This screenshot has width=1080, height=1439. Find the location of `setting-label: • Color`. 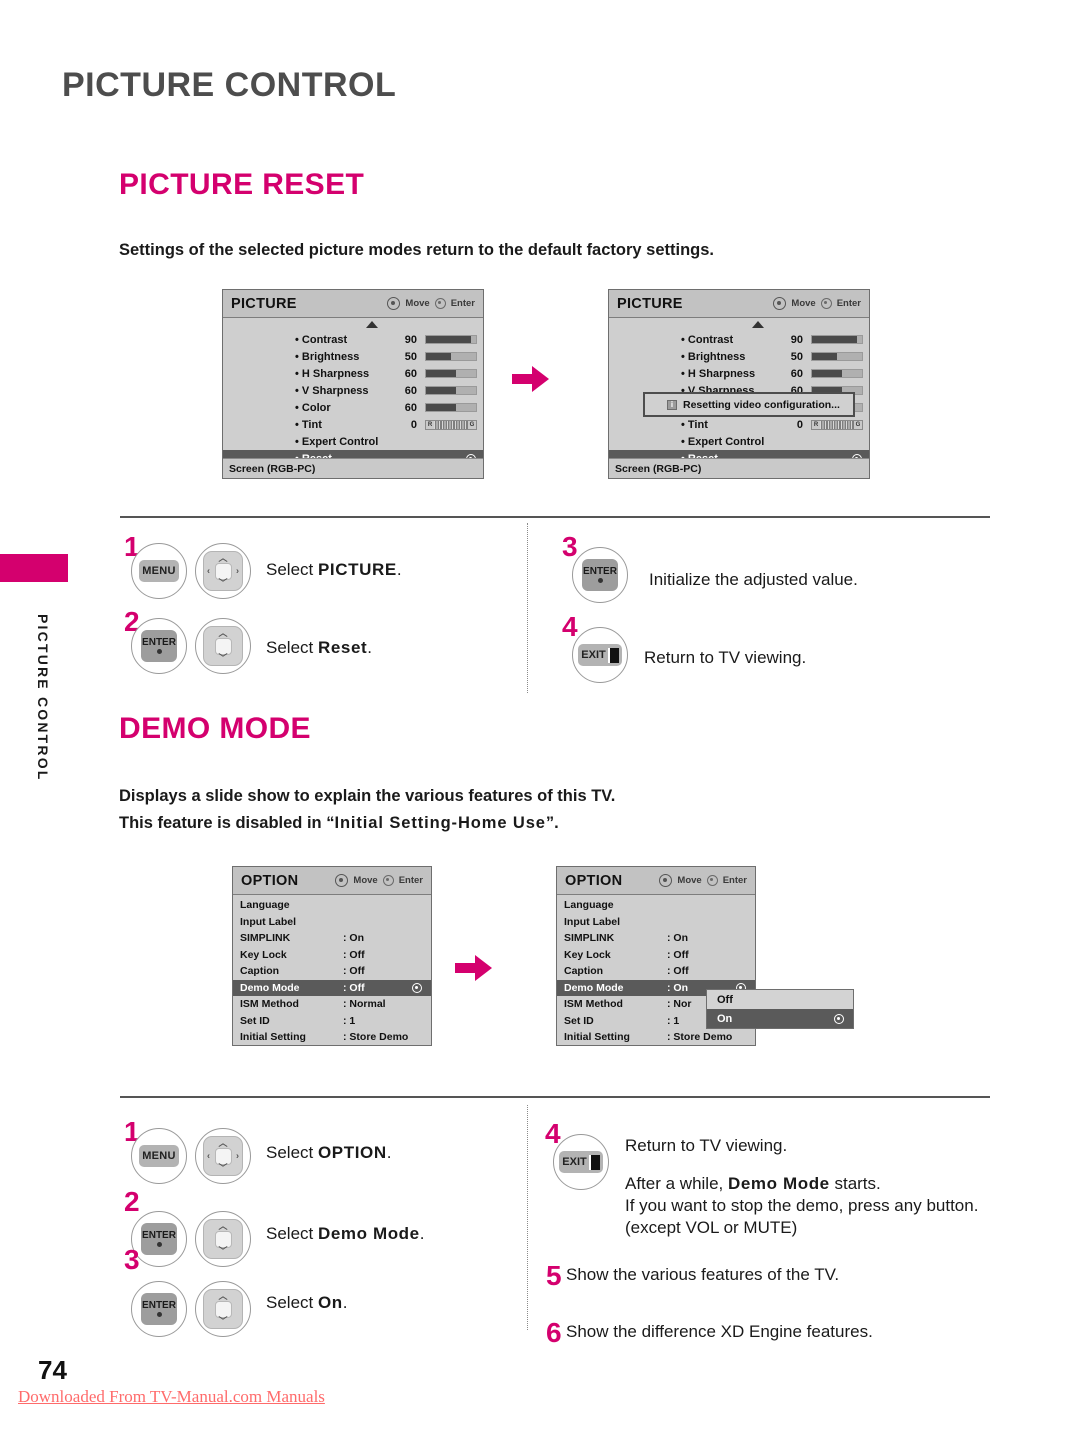

setting-label: • Color is located at coordinates (313, 407).